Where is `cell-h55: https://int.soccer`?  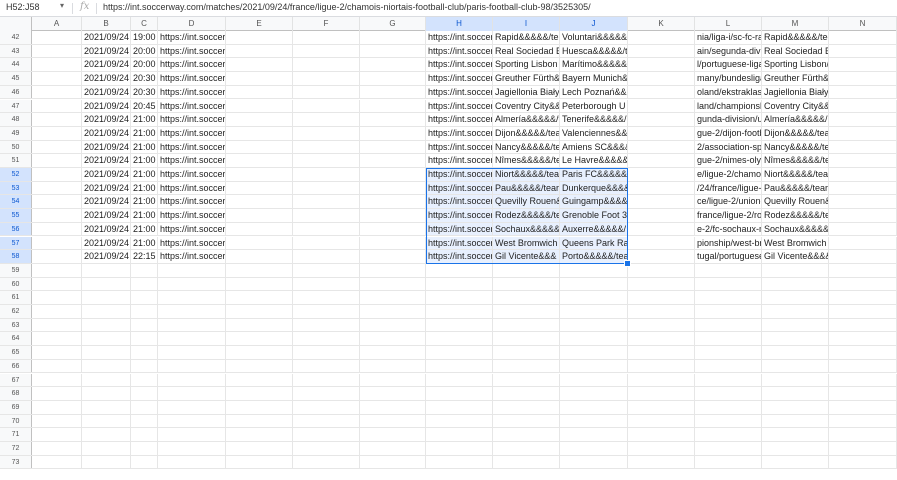 cell-h55: https://int.soccer is located at coordinates (459, 215).